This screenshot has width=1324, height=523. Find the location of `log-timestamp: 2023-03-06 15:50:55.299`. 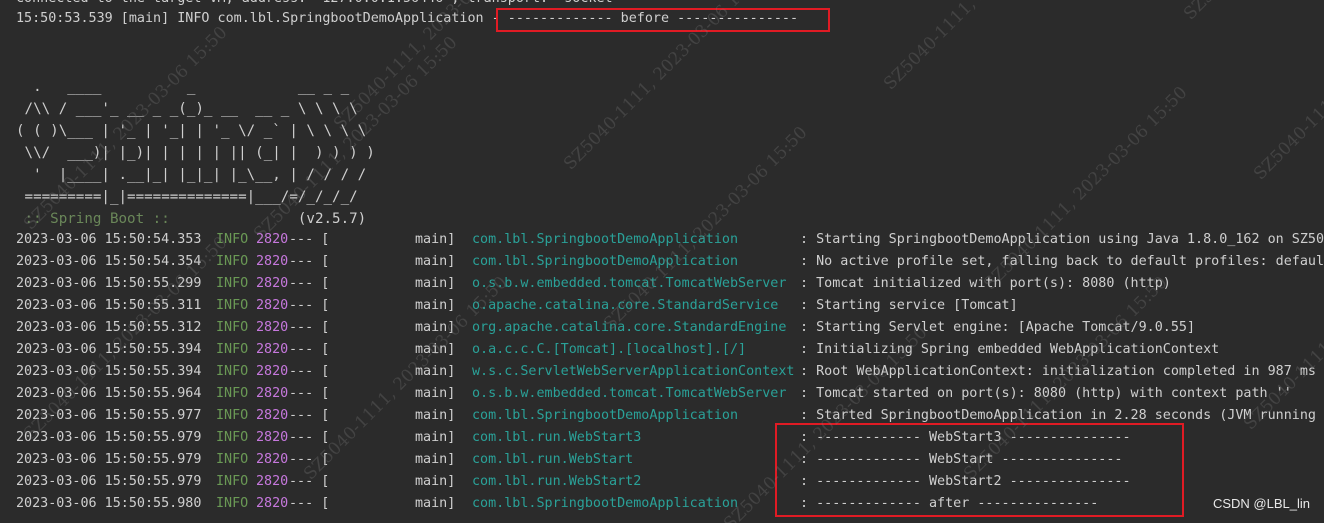

log-timestamp: 2023-03-06 15:50:55.299 is located at coordinates (109, 283).